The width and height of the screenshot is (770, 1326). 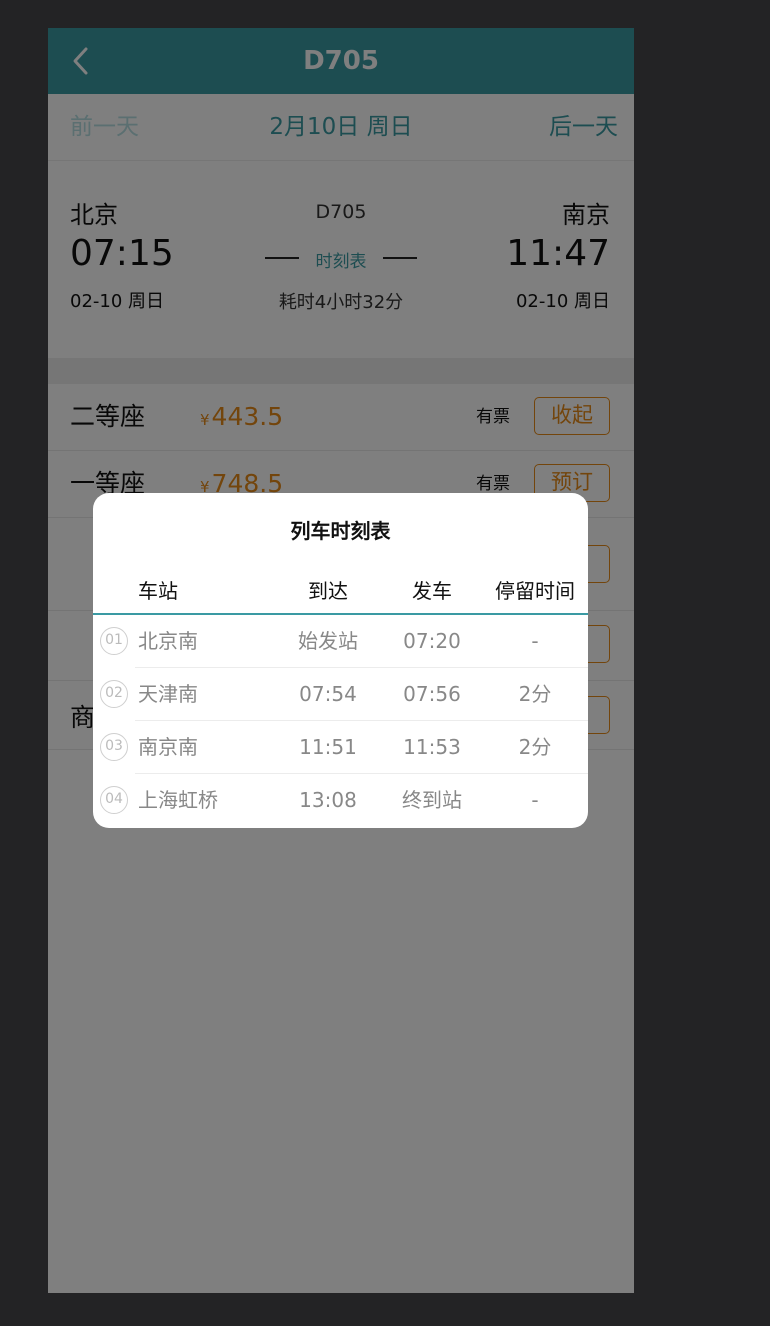 What do you see at coordinates (168, 694) in the screenshot?
I see `station-name: 天津南` at bounding box center [168, 694].